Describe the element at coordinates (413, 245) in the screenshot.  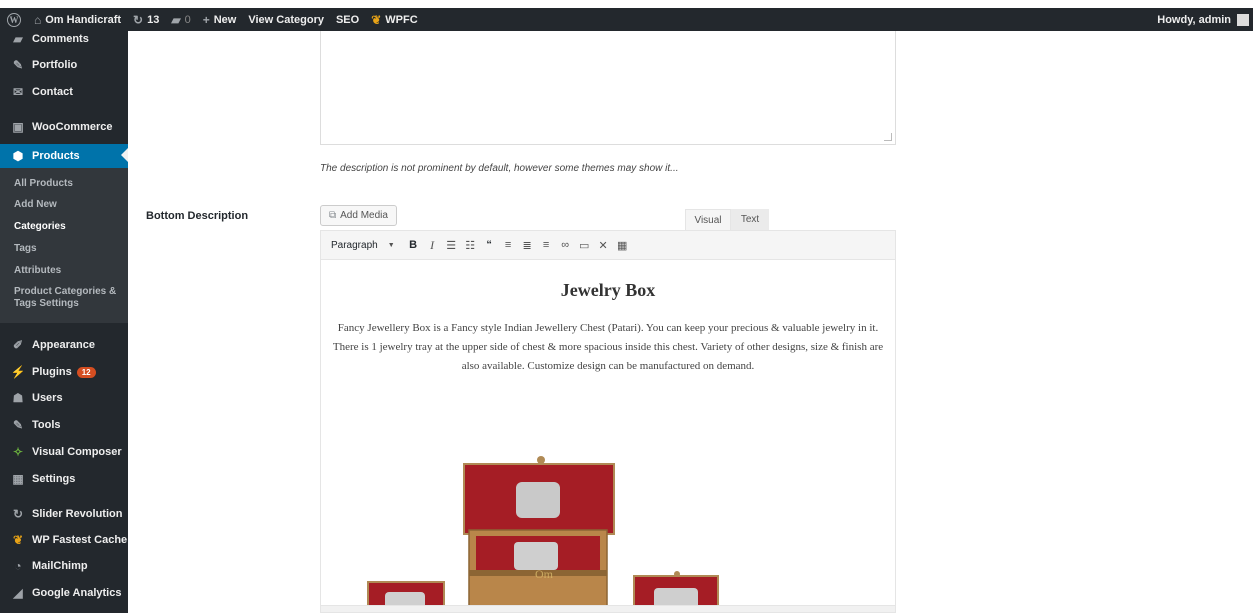
I see `bold-icon: B` at that location.